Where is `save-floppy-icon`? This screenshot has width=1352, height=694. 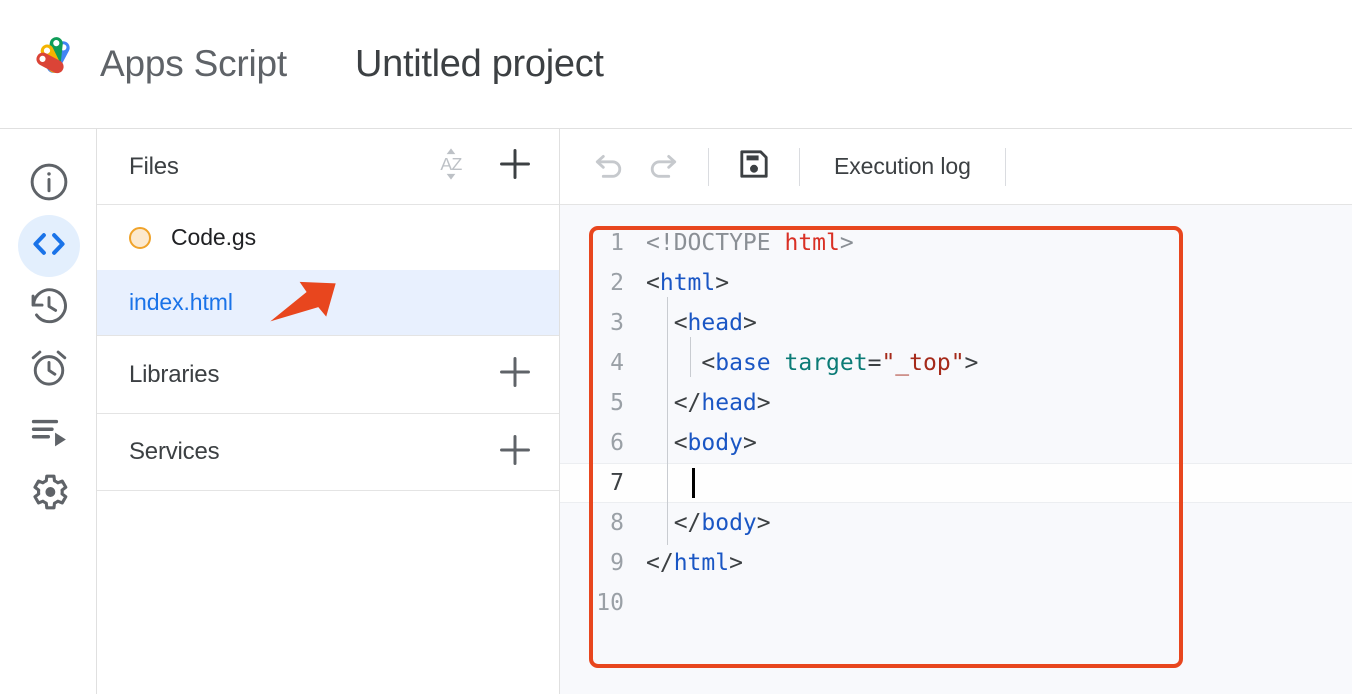
save-floppy-icon is located at coordinates (754, 166).